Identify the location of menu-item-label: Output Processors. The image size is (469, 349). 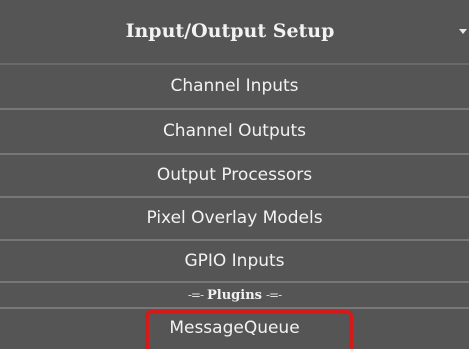
(234, 175).